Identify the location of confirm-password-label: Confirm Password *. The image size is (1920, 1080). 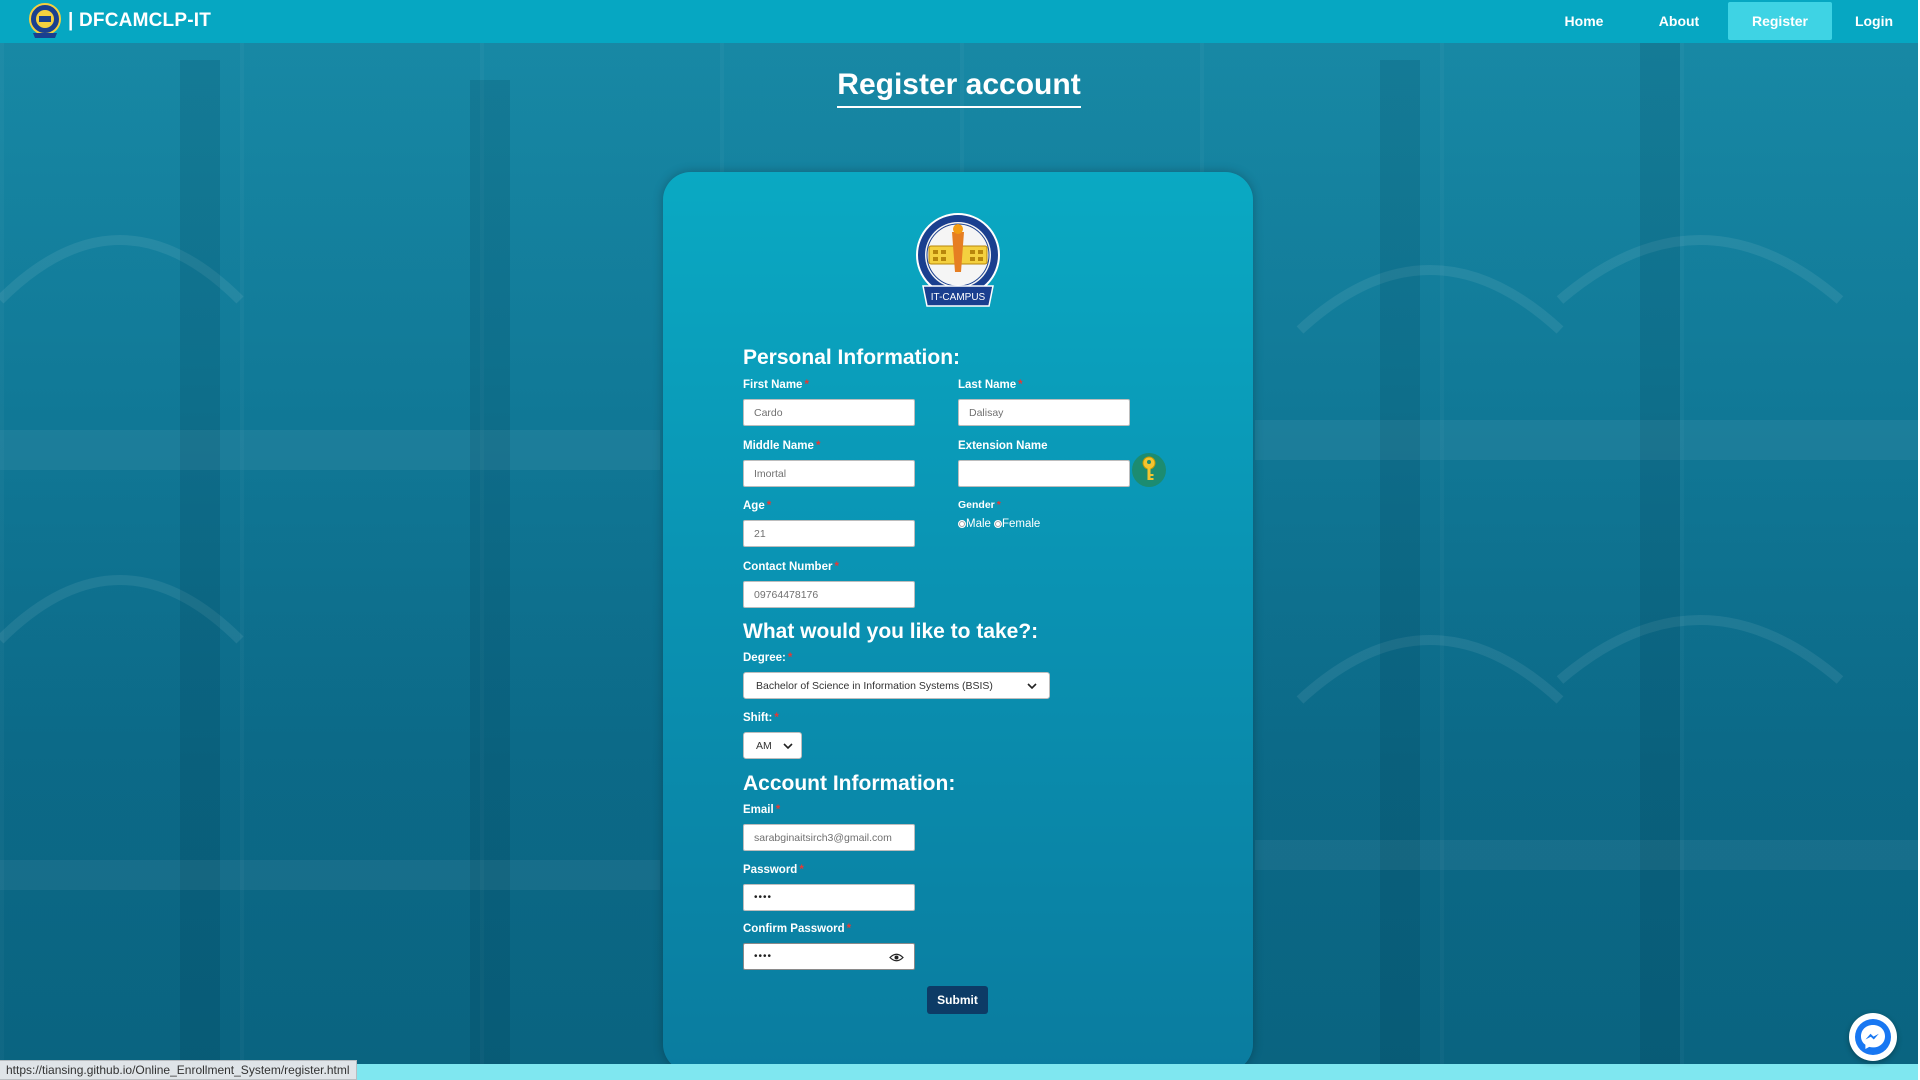
(797, 929).